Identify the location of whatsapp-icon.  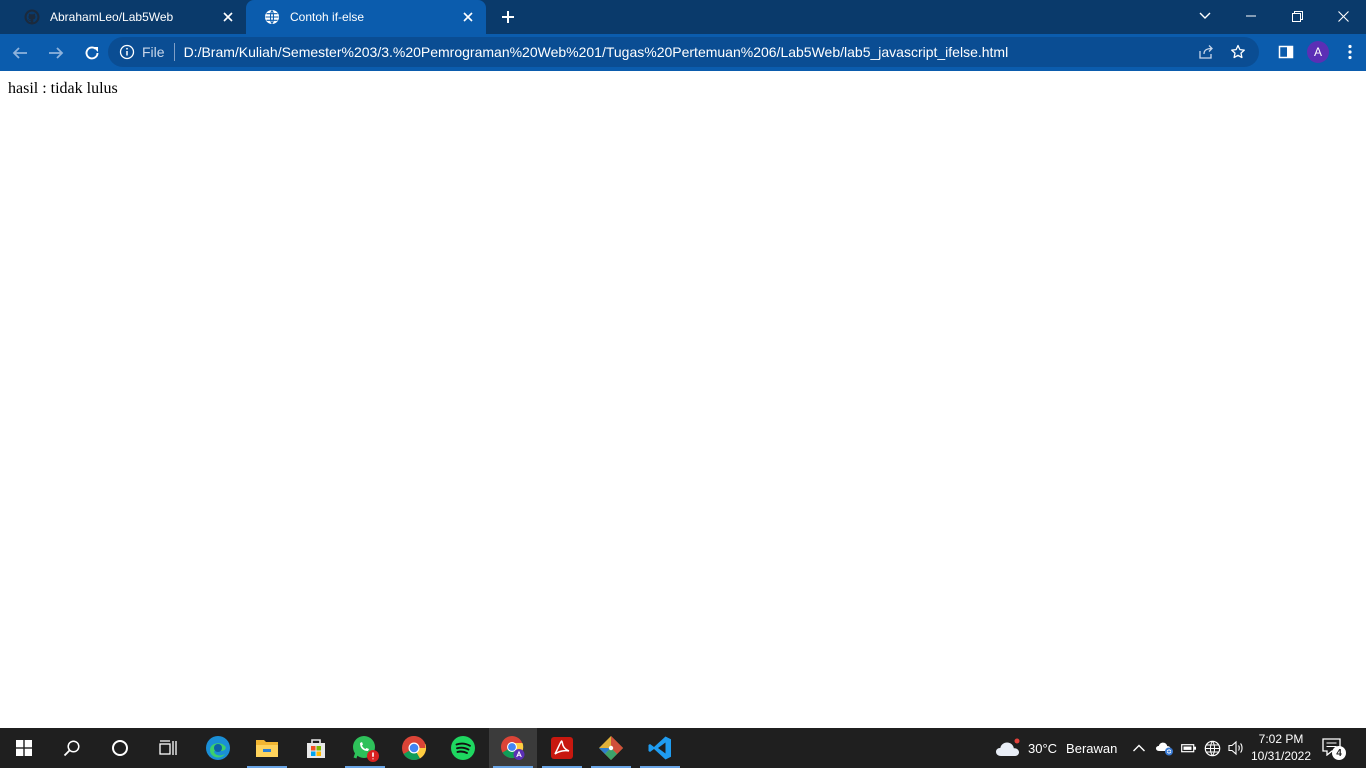
(366, 749).